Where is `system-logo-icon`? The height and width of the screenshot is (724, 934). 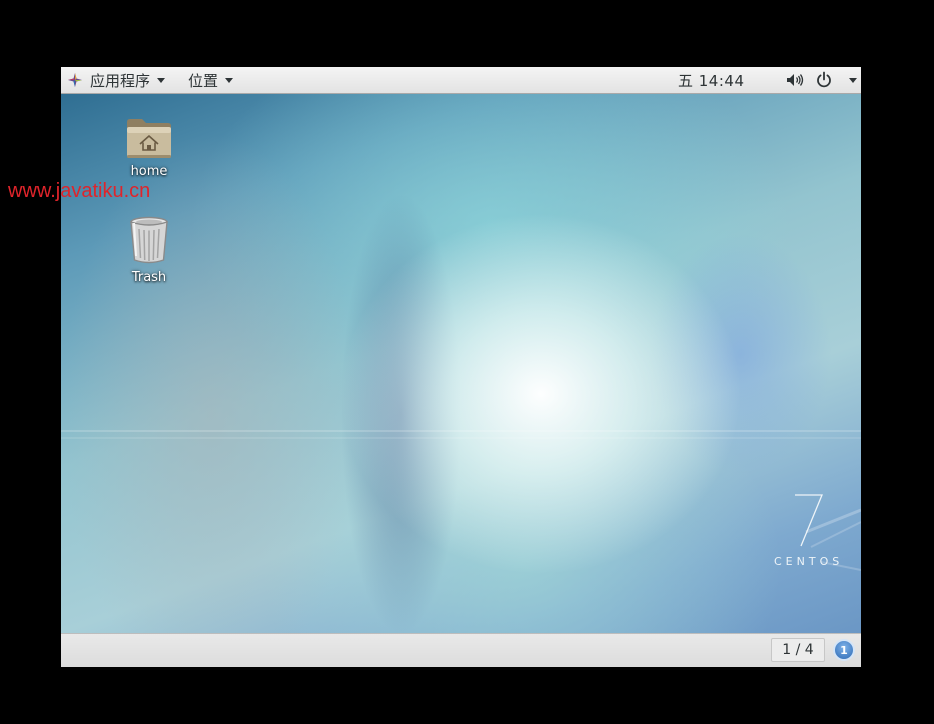
system-logo-icon is located at coordinates (75, 80).